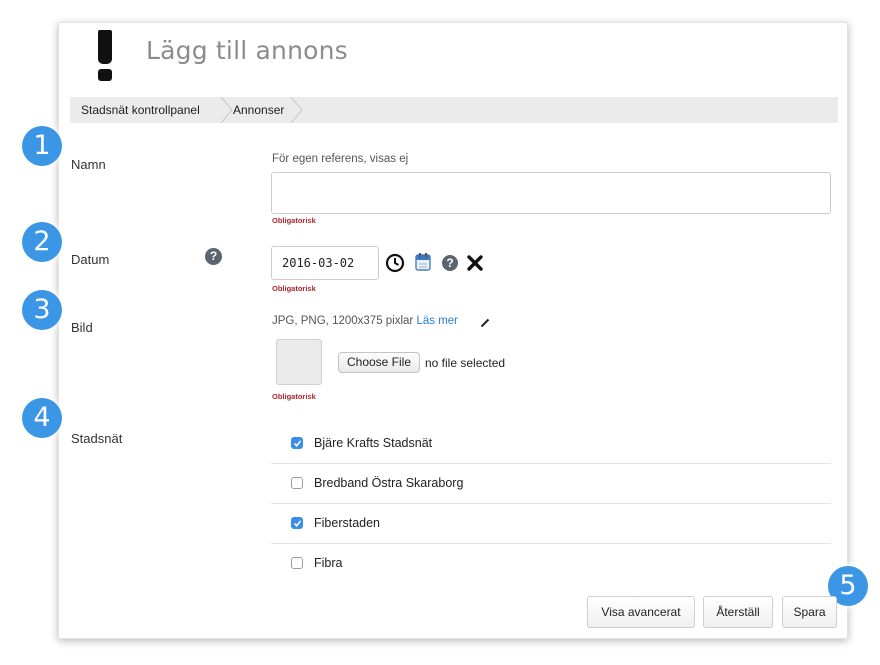 The width and height of the screenshot is (880, 665). What do you see at coordinates (738, 612) in the screenshot?
I see `reset-button: Återställ` at bounding box center [738, 612].